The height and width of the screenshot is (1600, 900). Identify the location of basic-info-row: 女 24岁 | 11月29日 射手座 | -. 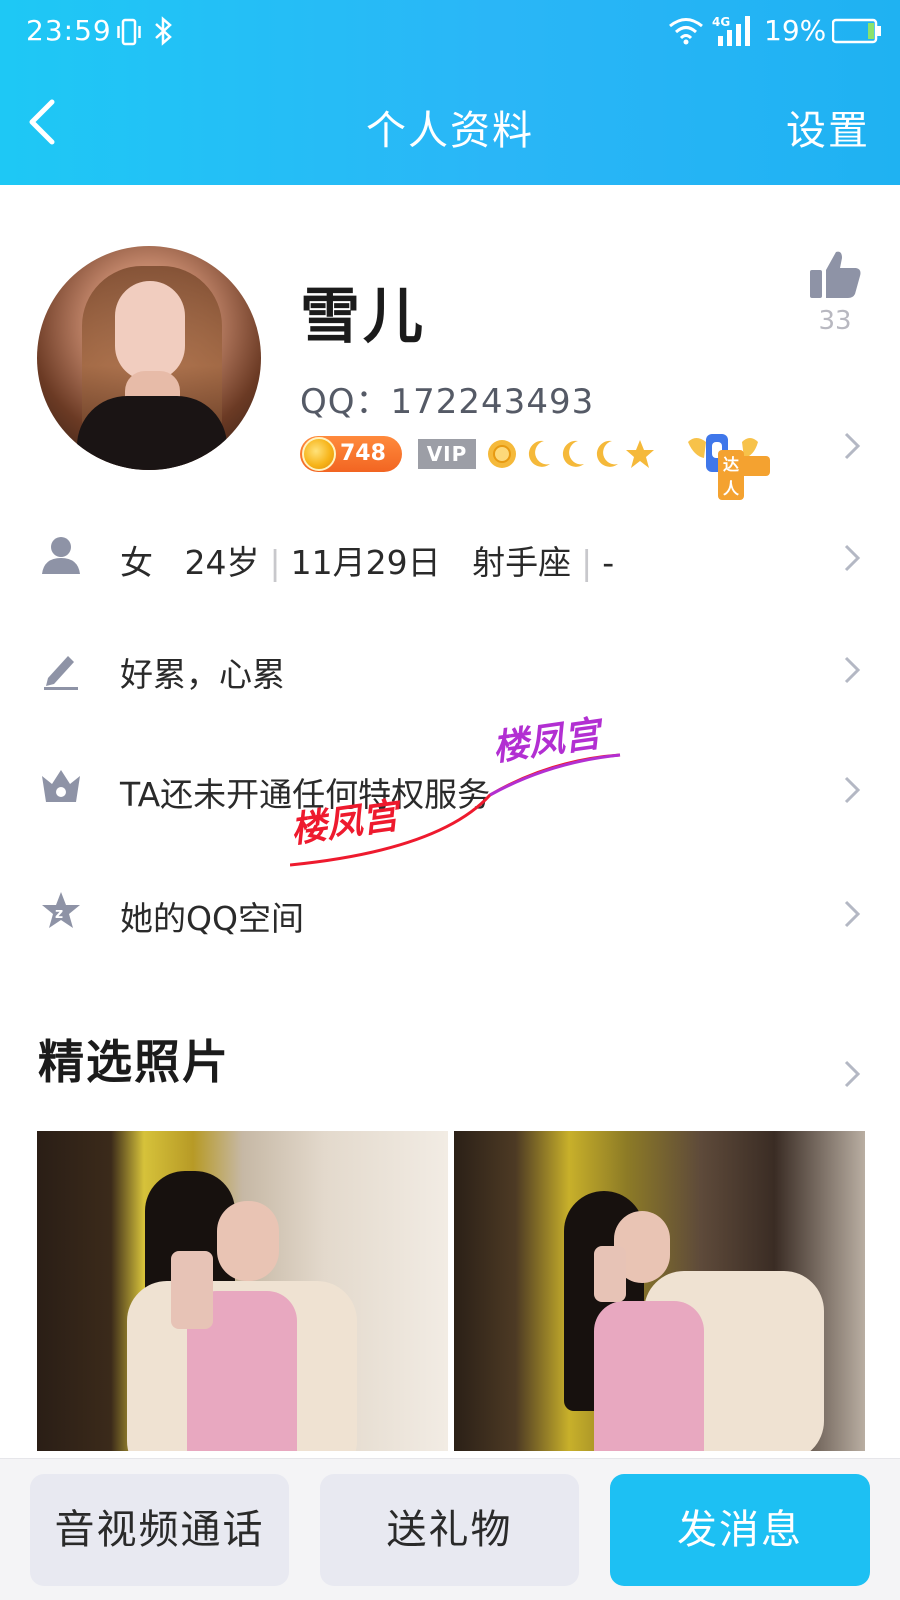
(450, 557).